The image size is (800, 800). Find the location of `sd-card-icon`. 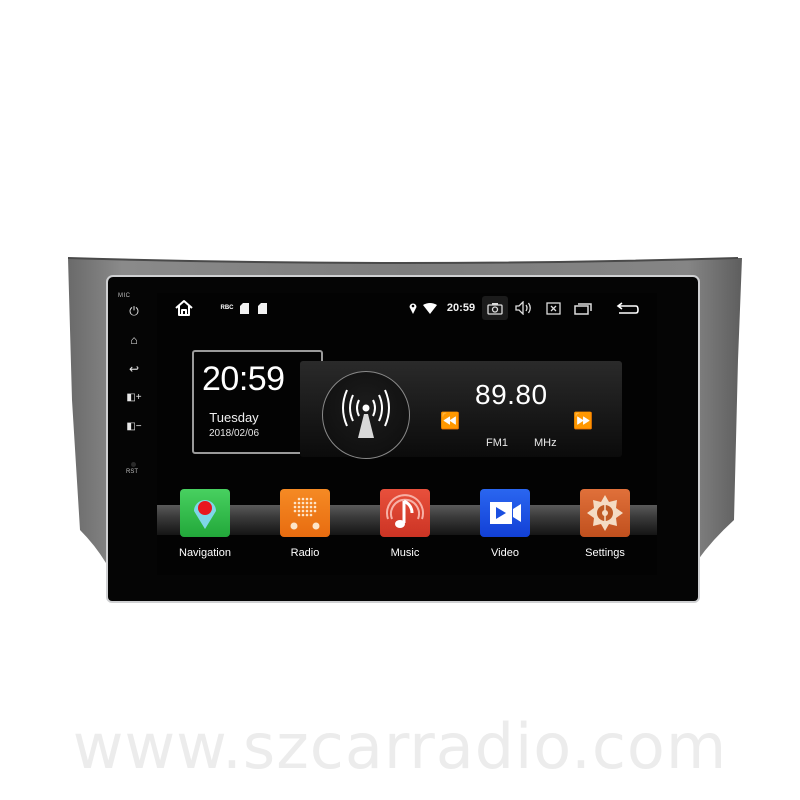

sd-card-icon is located at coordinates (244, 308).